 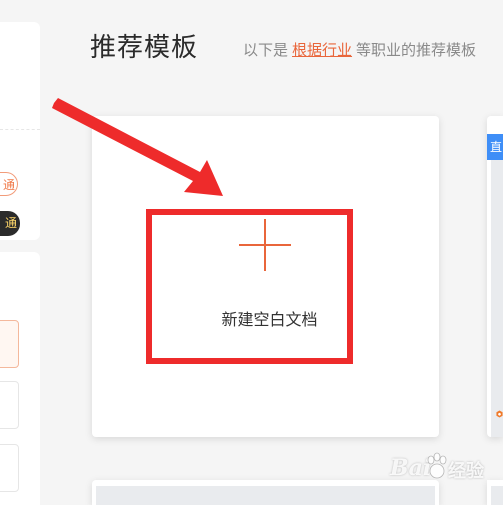 What do you see at coordinates (411, 468) in the screenshot?
I see `watermark-text: Bai` at bounding box center [411, 468].